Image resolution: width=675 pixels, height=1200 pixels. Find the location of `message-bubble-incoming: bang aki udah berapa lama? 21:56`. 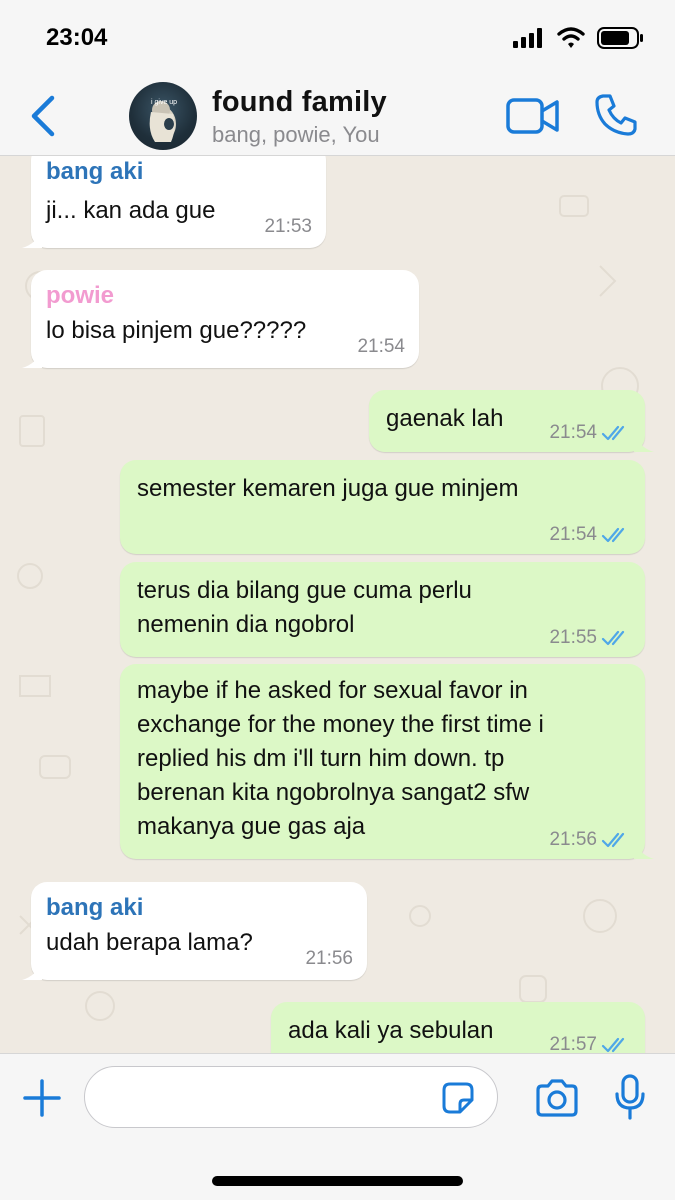

message-bubble-incoming: bang aki udah berapa lama? 21:56 is located at coordinates (194, 931).